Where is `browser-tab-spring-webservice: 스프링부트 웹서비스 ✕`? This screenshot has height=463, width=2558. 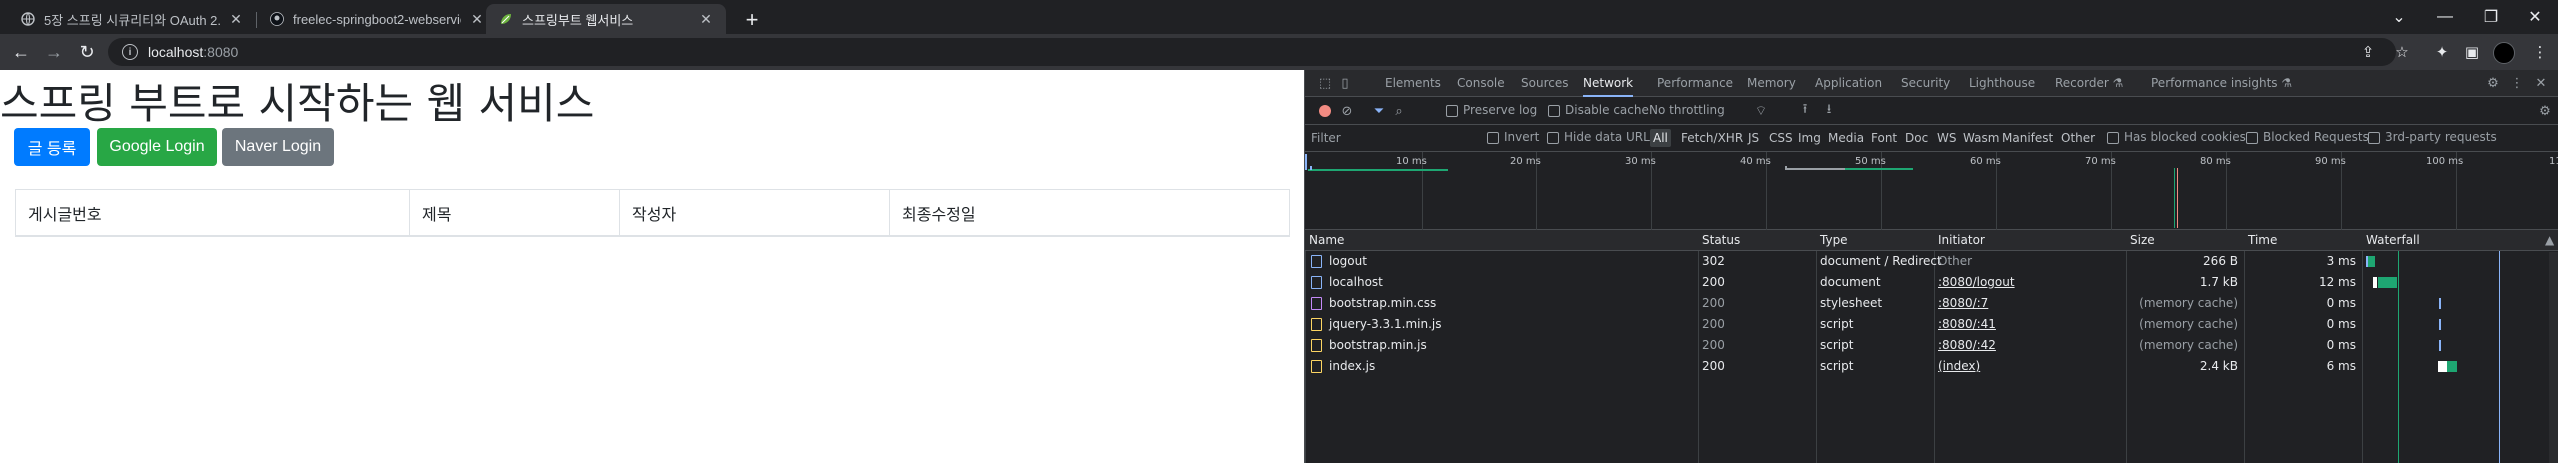 browser-tab-spring-webservice: 스프링부트 웹서비스 ✕ is located at coordinates (606, 19).